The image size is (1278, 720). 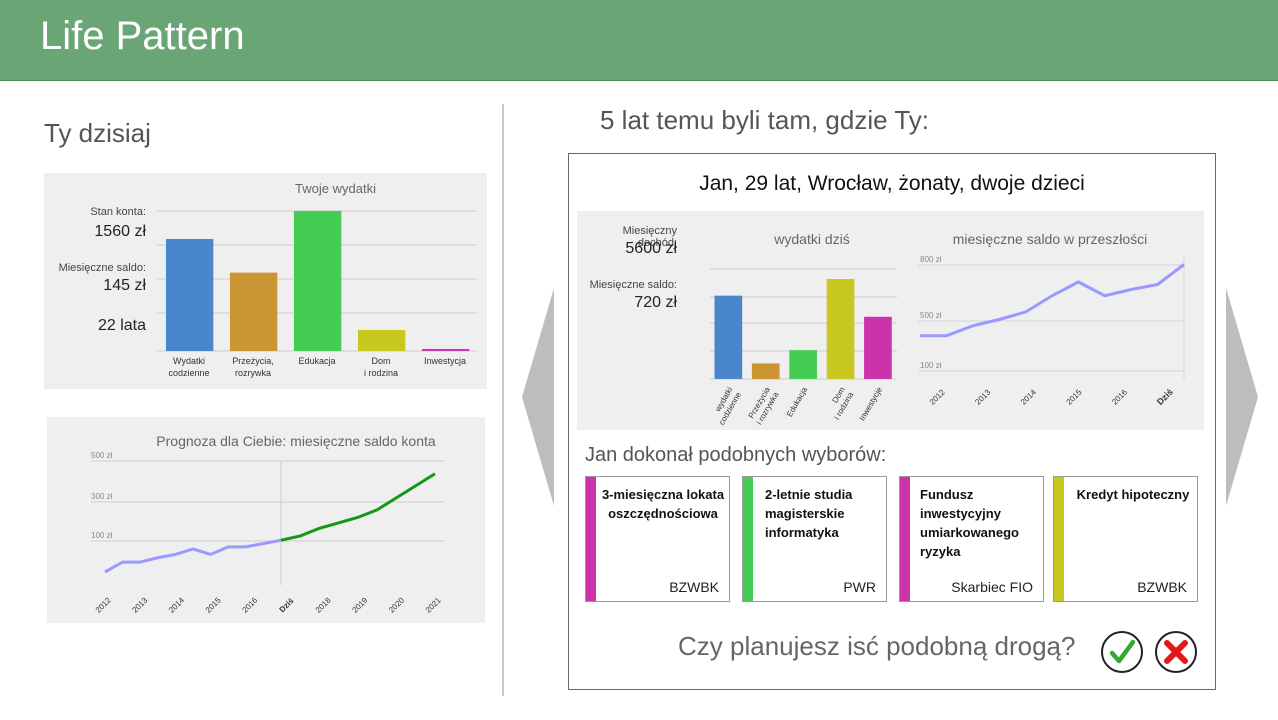 What do you see at coordinates (445, 361) in the screenshot?
I see `category-label: Inwestycja` at bounding box center [445, 361].